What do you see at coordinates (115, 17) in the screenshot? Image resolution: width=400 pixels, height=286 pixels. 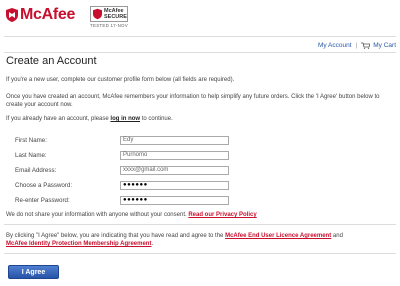 I see `secure-line-2: SECURE` at bounding box center [115, 17].